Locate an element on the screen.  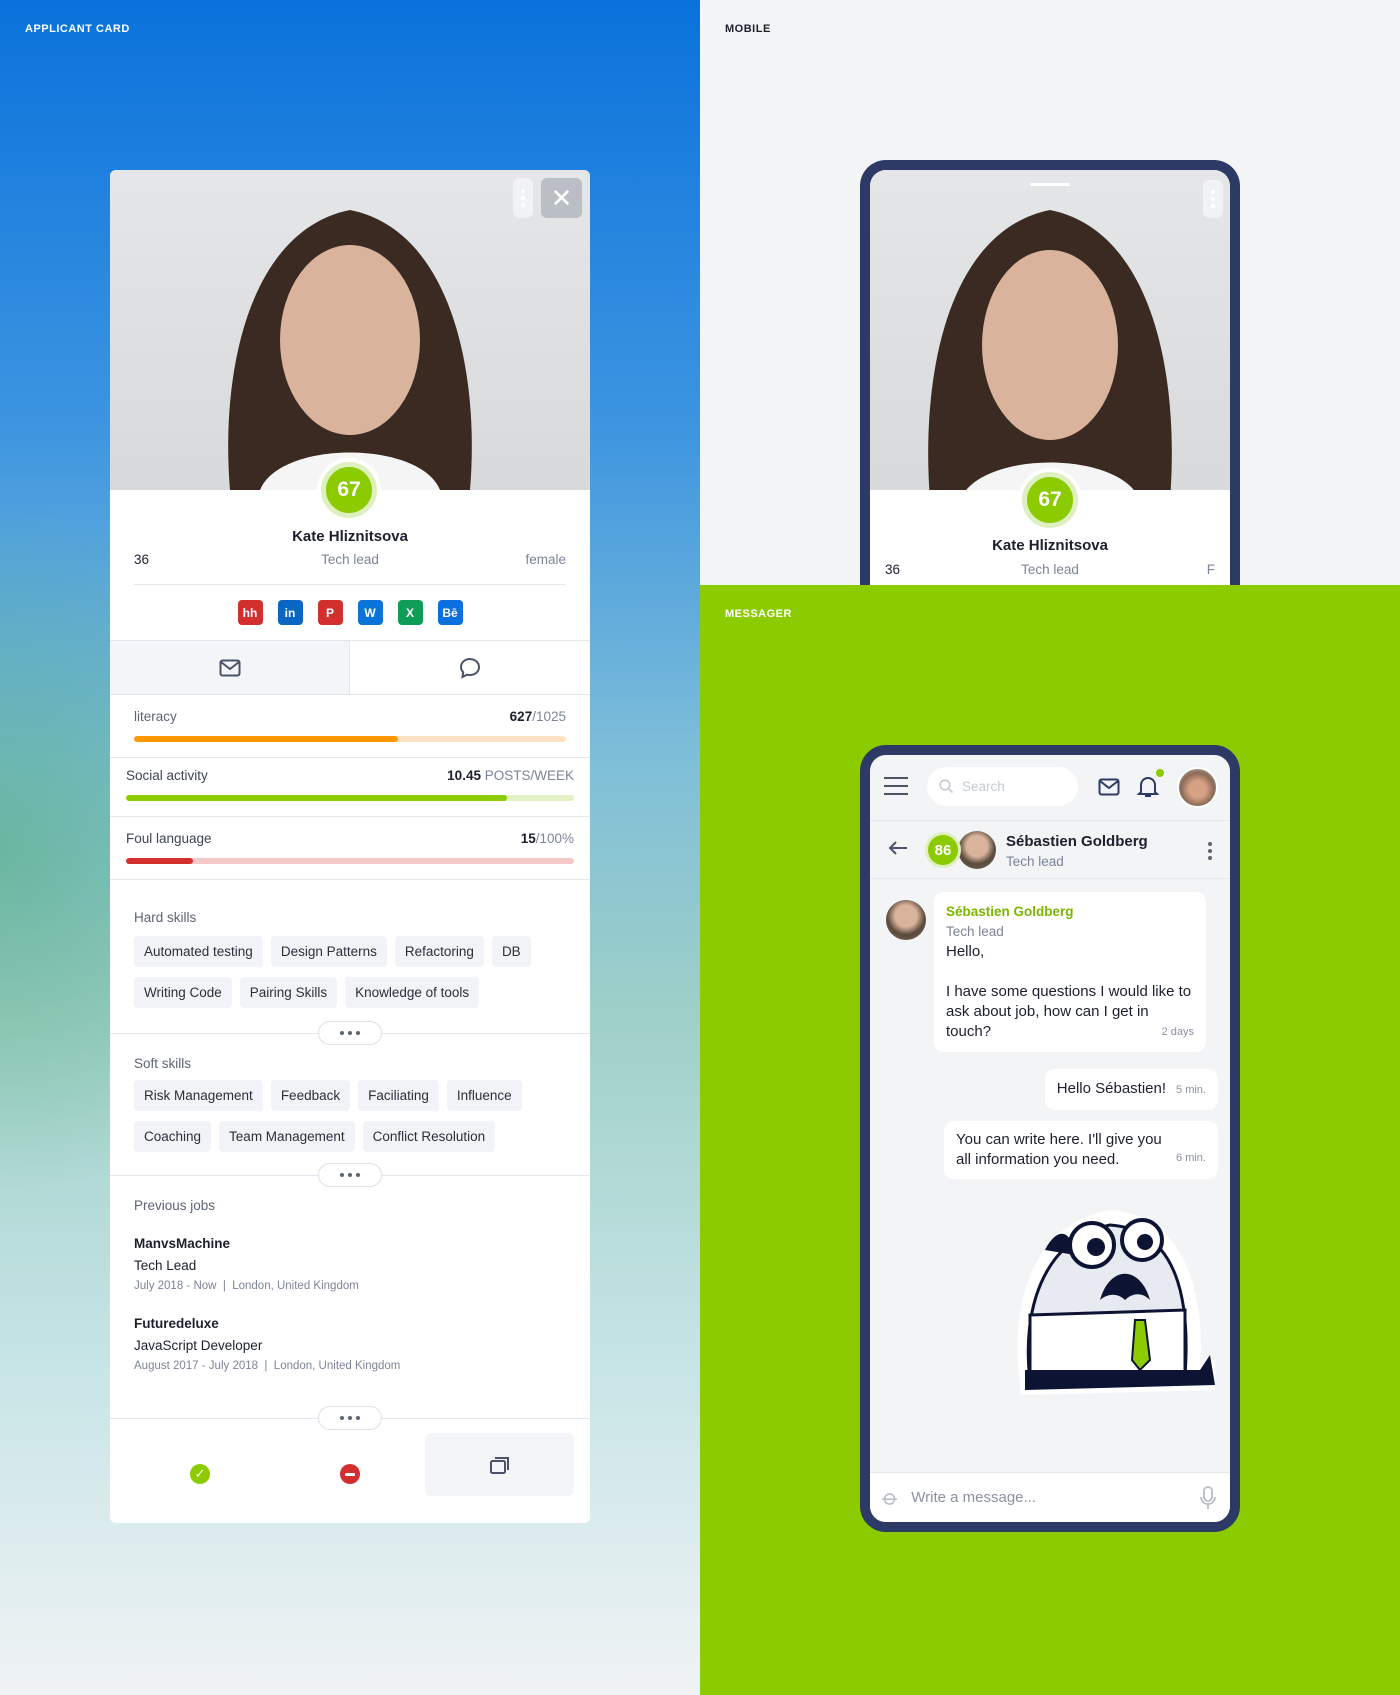
message-outgoing: Hello Sébastien! 5 min. is located at coordinates (1131, 1089).